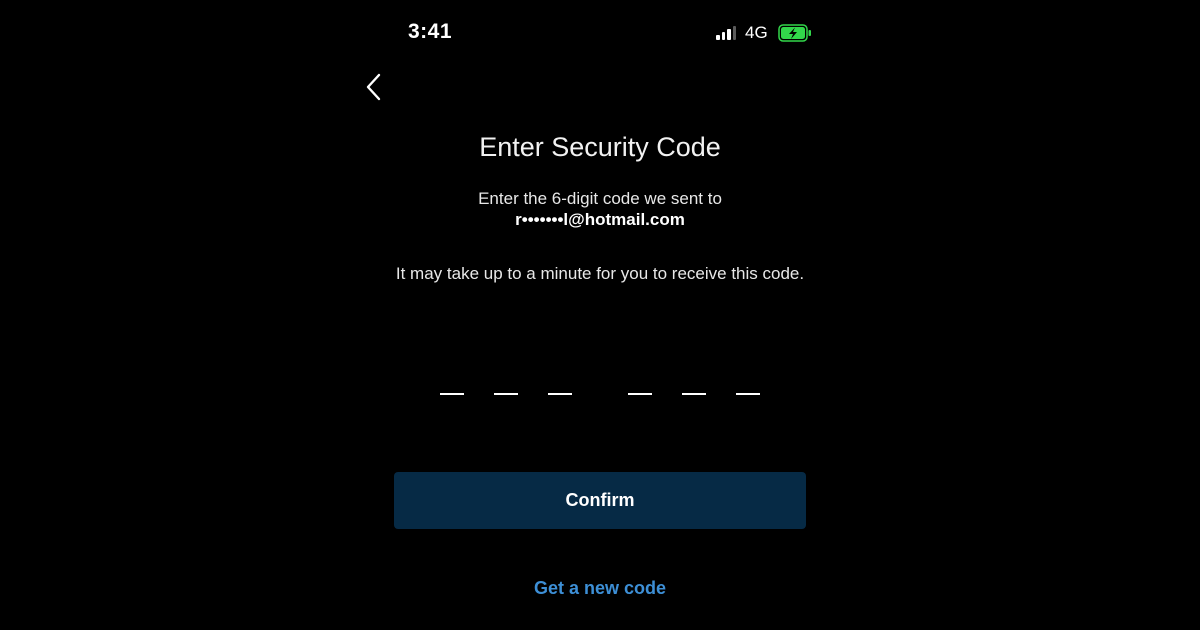  Describe the element at coordinates (726, 33) in the screenshot. I see `cellular-signal-icon` at that location.